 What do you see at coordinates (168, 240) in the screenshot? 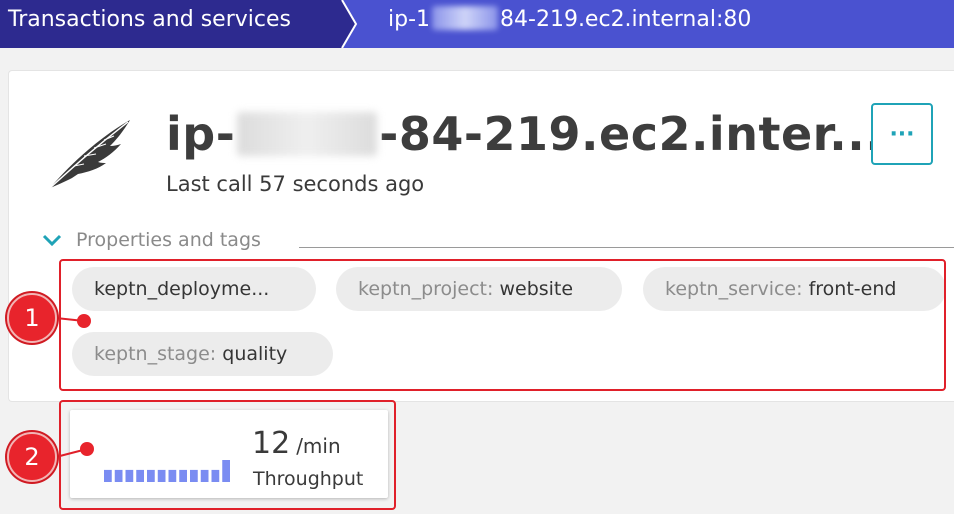
I see `properties-label: Properties and tags` at bounding box center [168, 240].